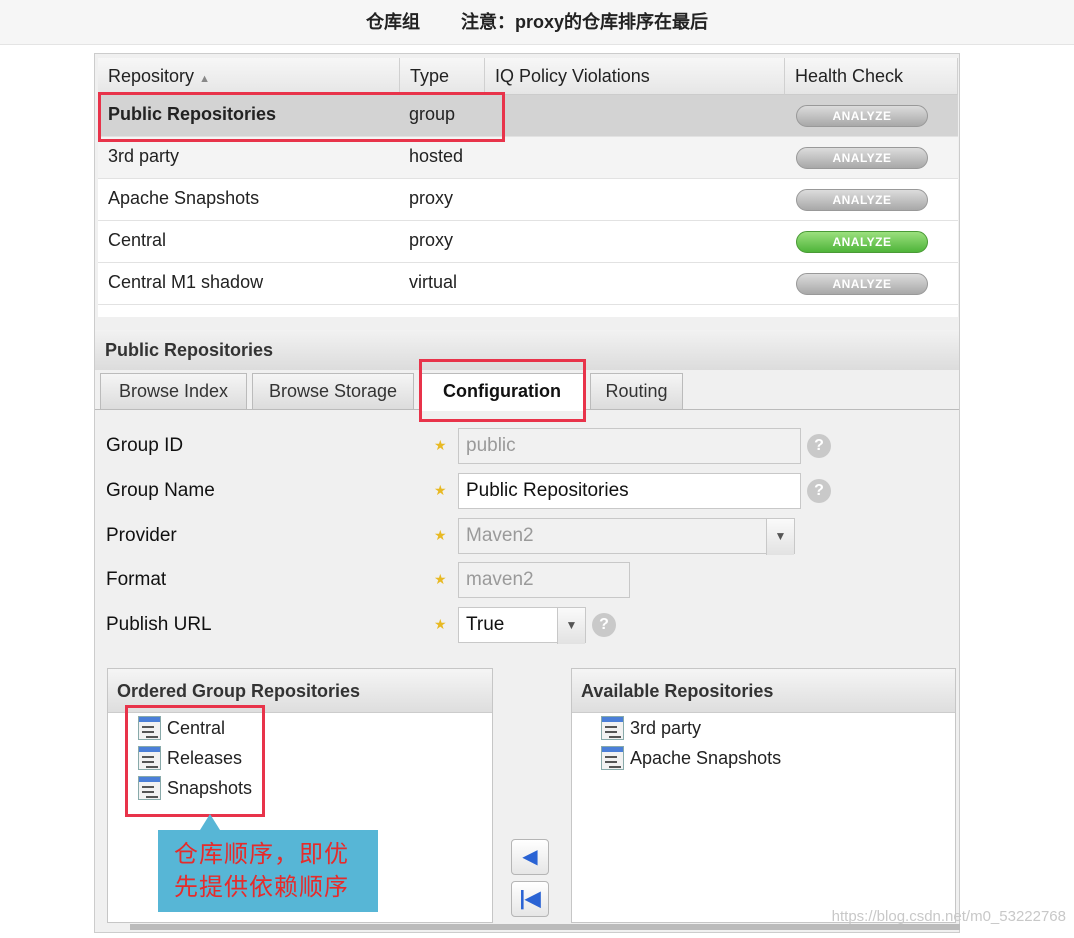  I want to click on column-header-iq: IQ Policy Violations, so click(635, 76).